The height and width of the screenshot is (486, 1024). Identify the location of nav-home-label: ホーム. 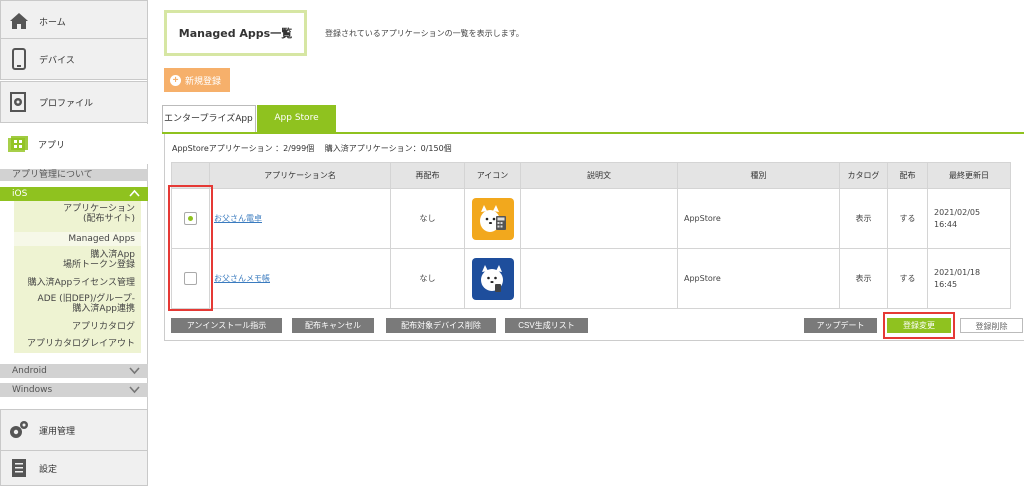
(52, 22).